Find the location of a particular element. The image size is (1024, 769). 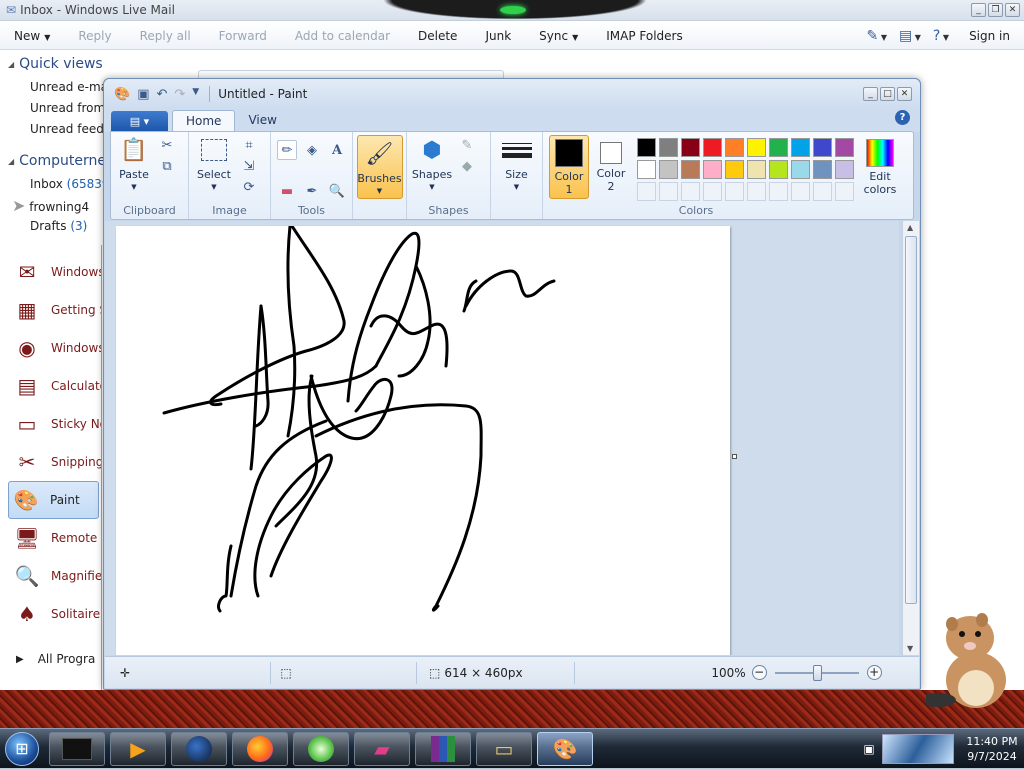

drafts-folder: Drafts (3) is located at coordinates (55, 226).